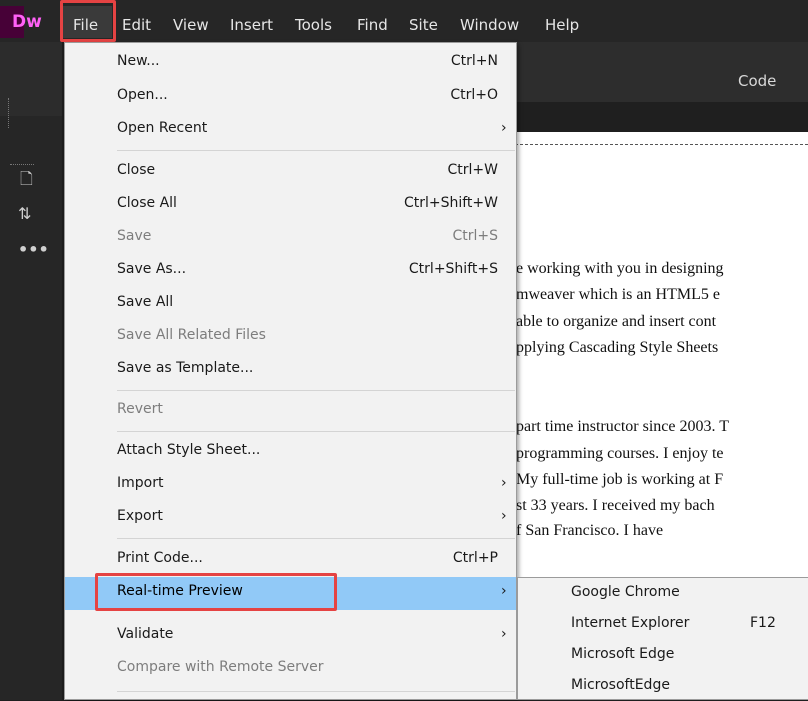 This screenshot has width=808, height=701. What do you see at coordinates (372, 25) in the screenshot?
I see `menu-find: Find` at bounding box center [372, 25].